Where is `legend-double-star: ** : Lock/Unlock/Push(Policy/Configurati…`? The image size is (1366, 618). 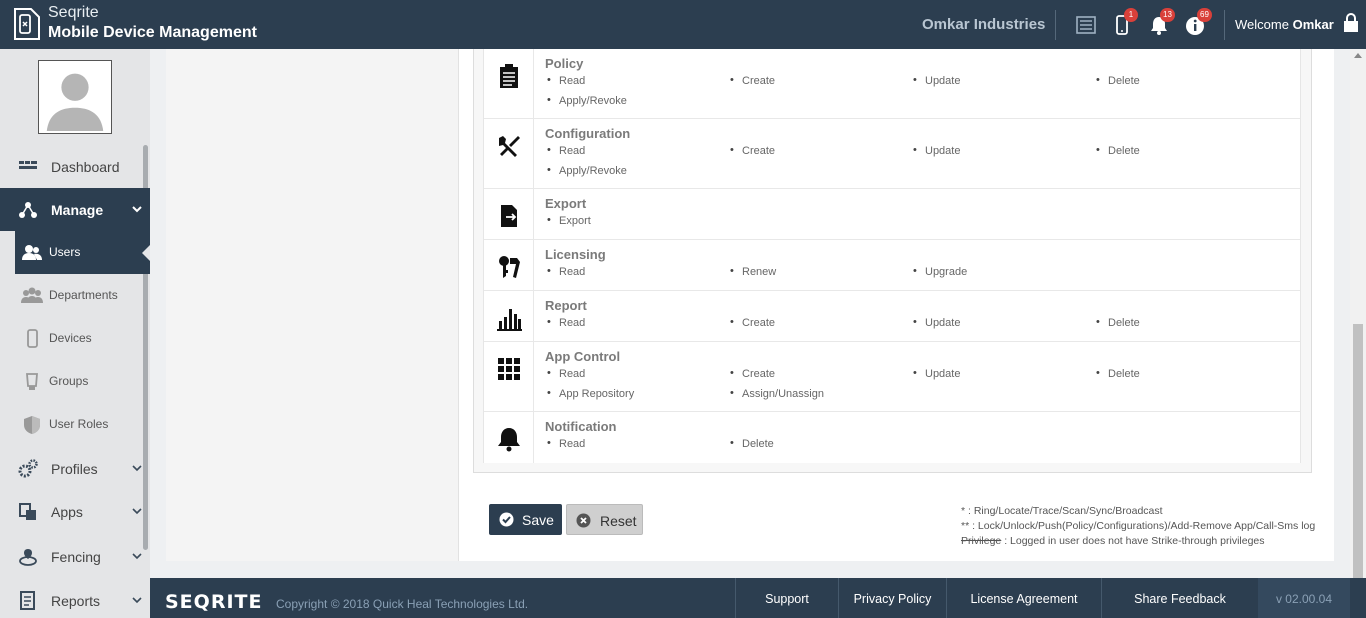 legend-double-star: ** : Lock/Unlock/Push(Policy/Configurati… is located at coordinates (1138, 526).